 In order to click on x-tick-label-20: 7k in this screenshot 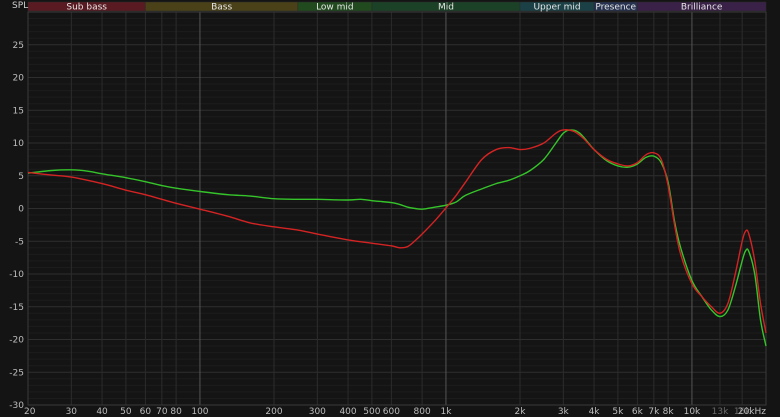, I will do `click(654, 412)`.